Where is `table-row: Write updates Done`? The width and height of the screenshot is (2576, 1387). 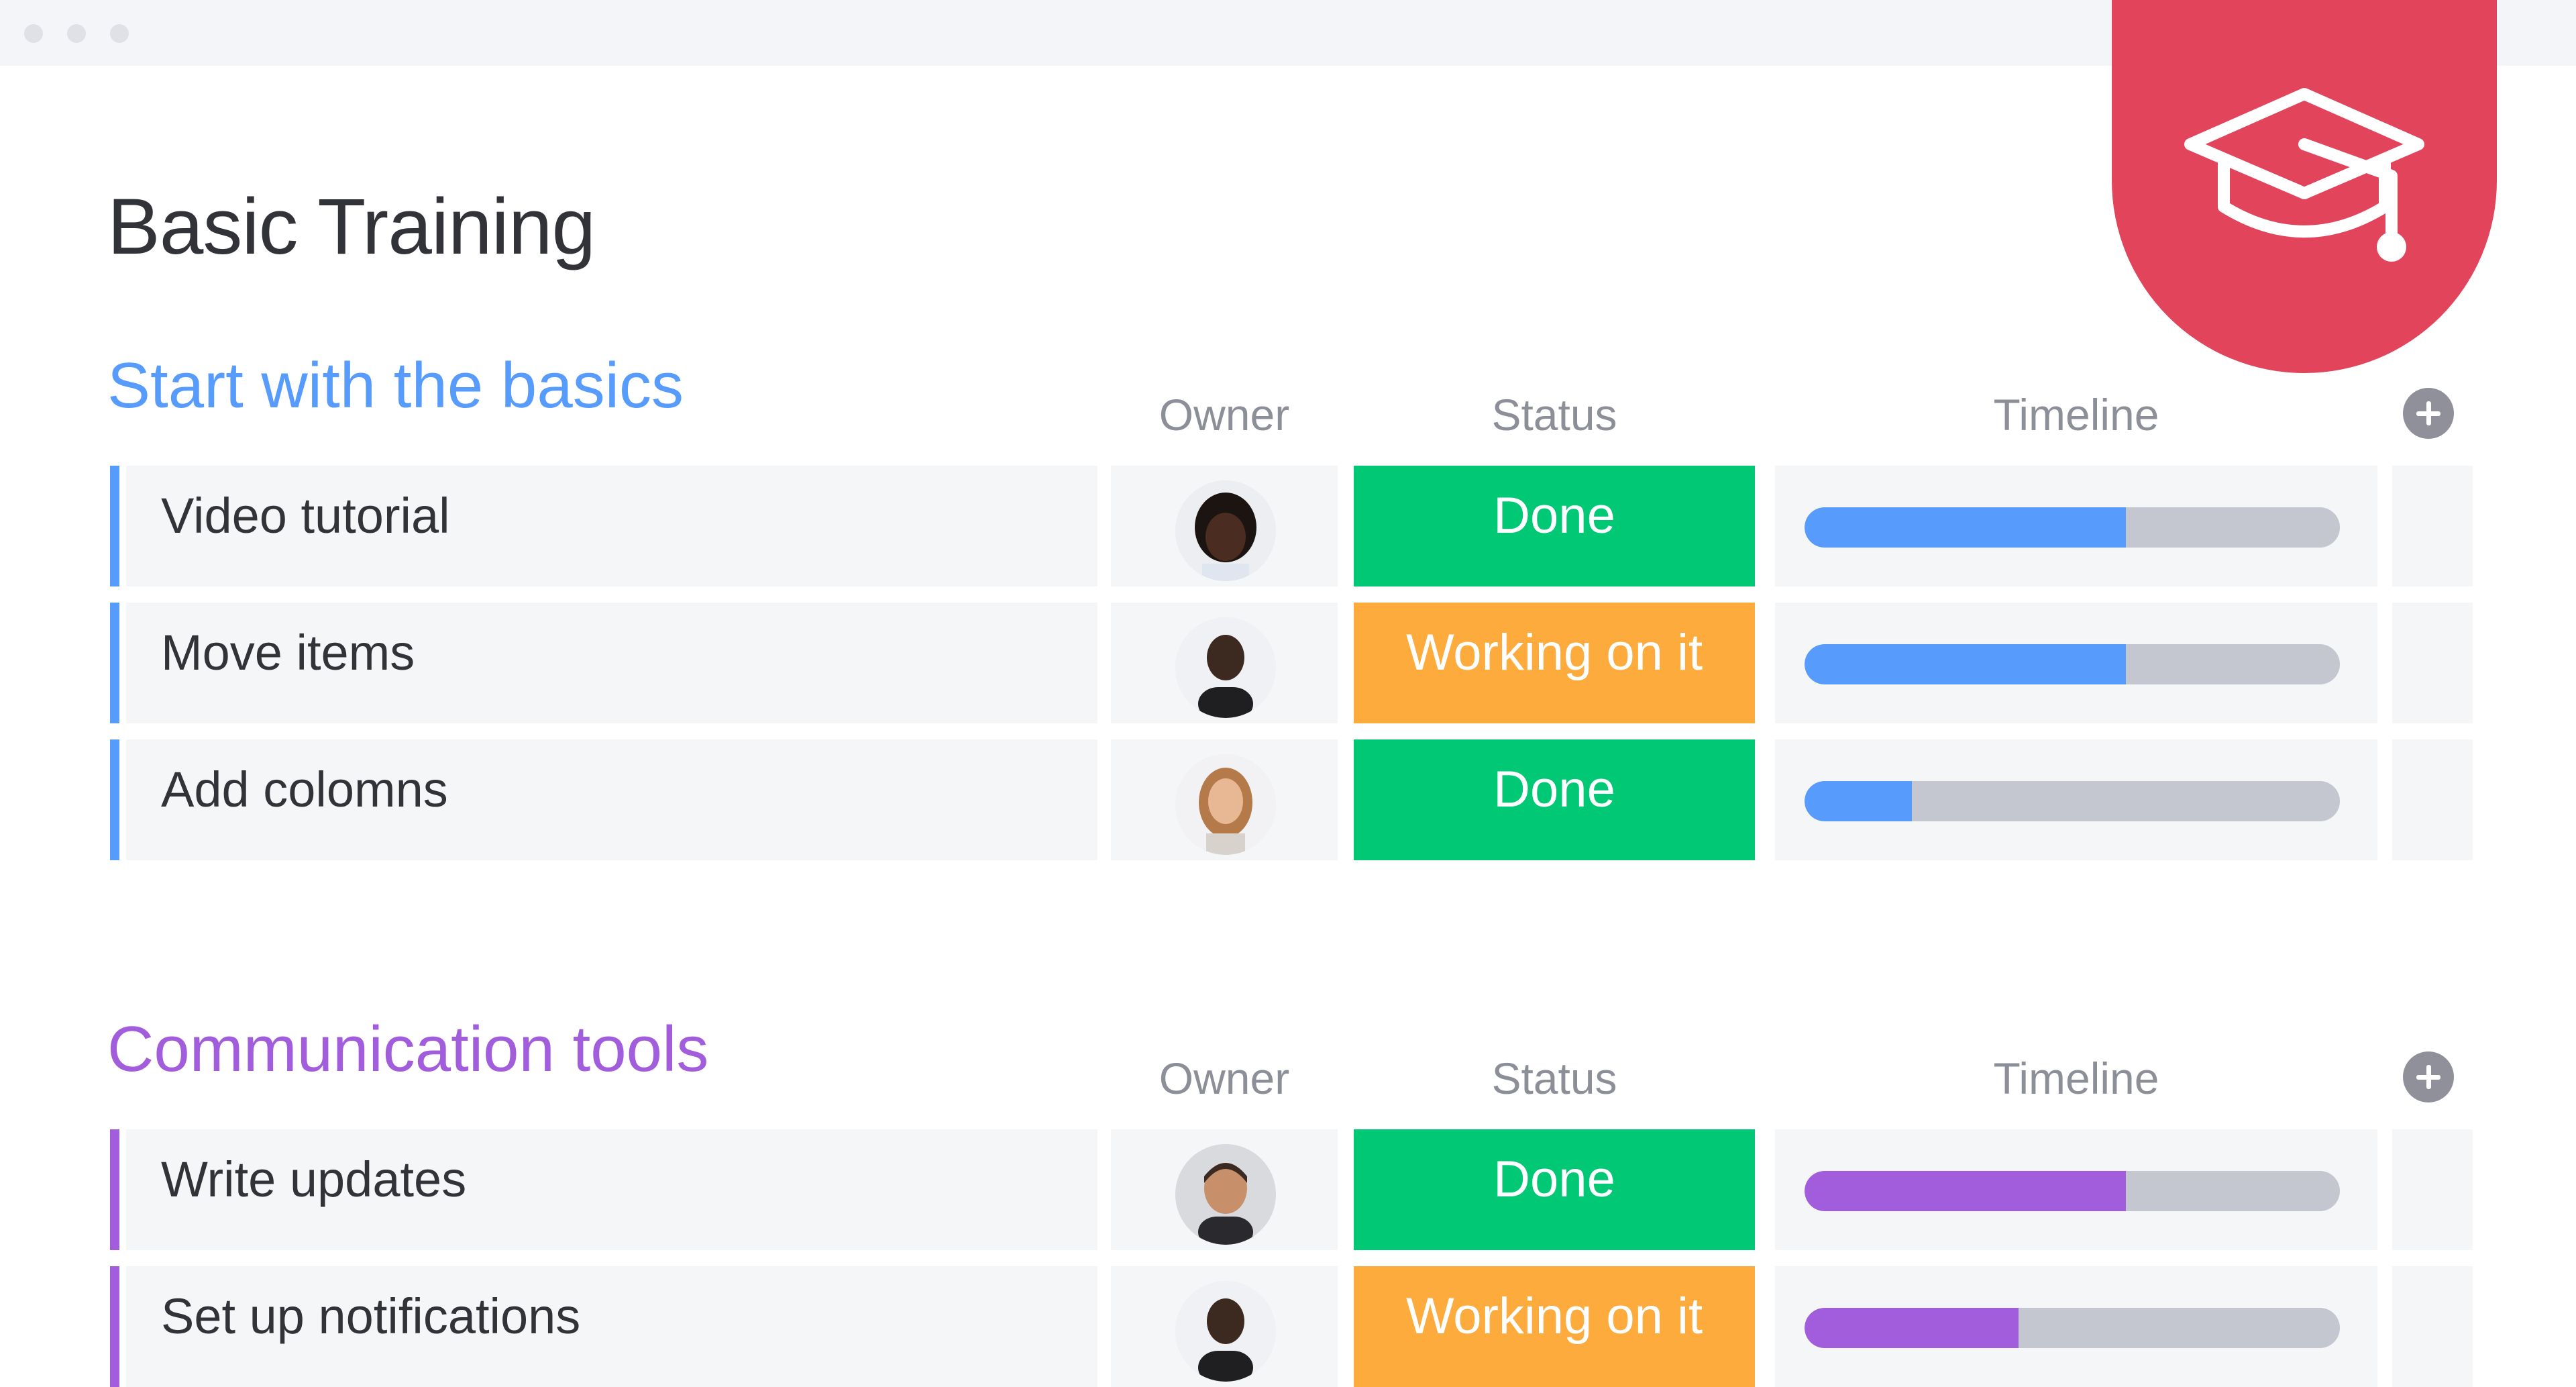
table-row: Write updates Done is located at coordinates (1288, 1189).